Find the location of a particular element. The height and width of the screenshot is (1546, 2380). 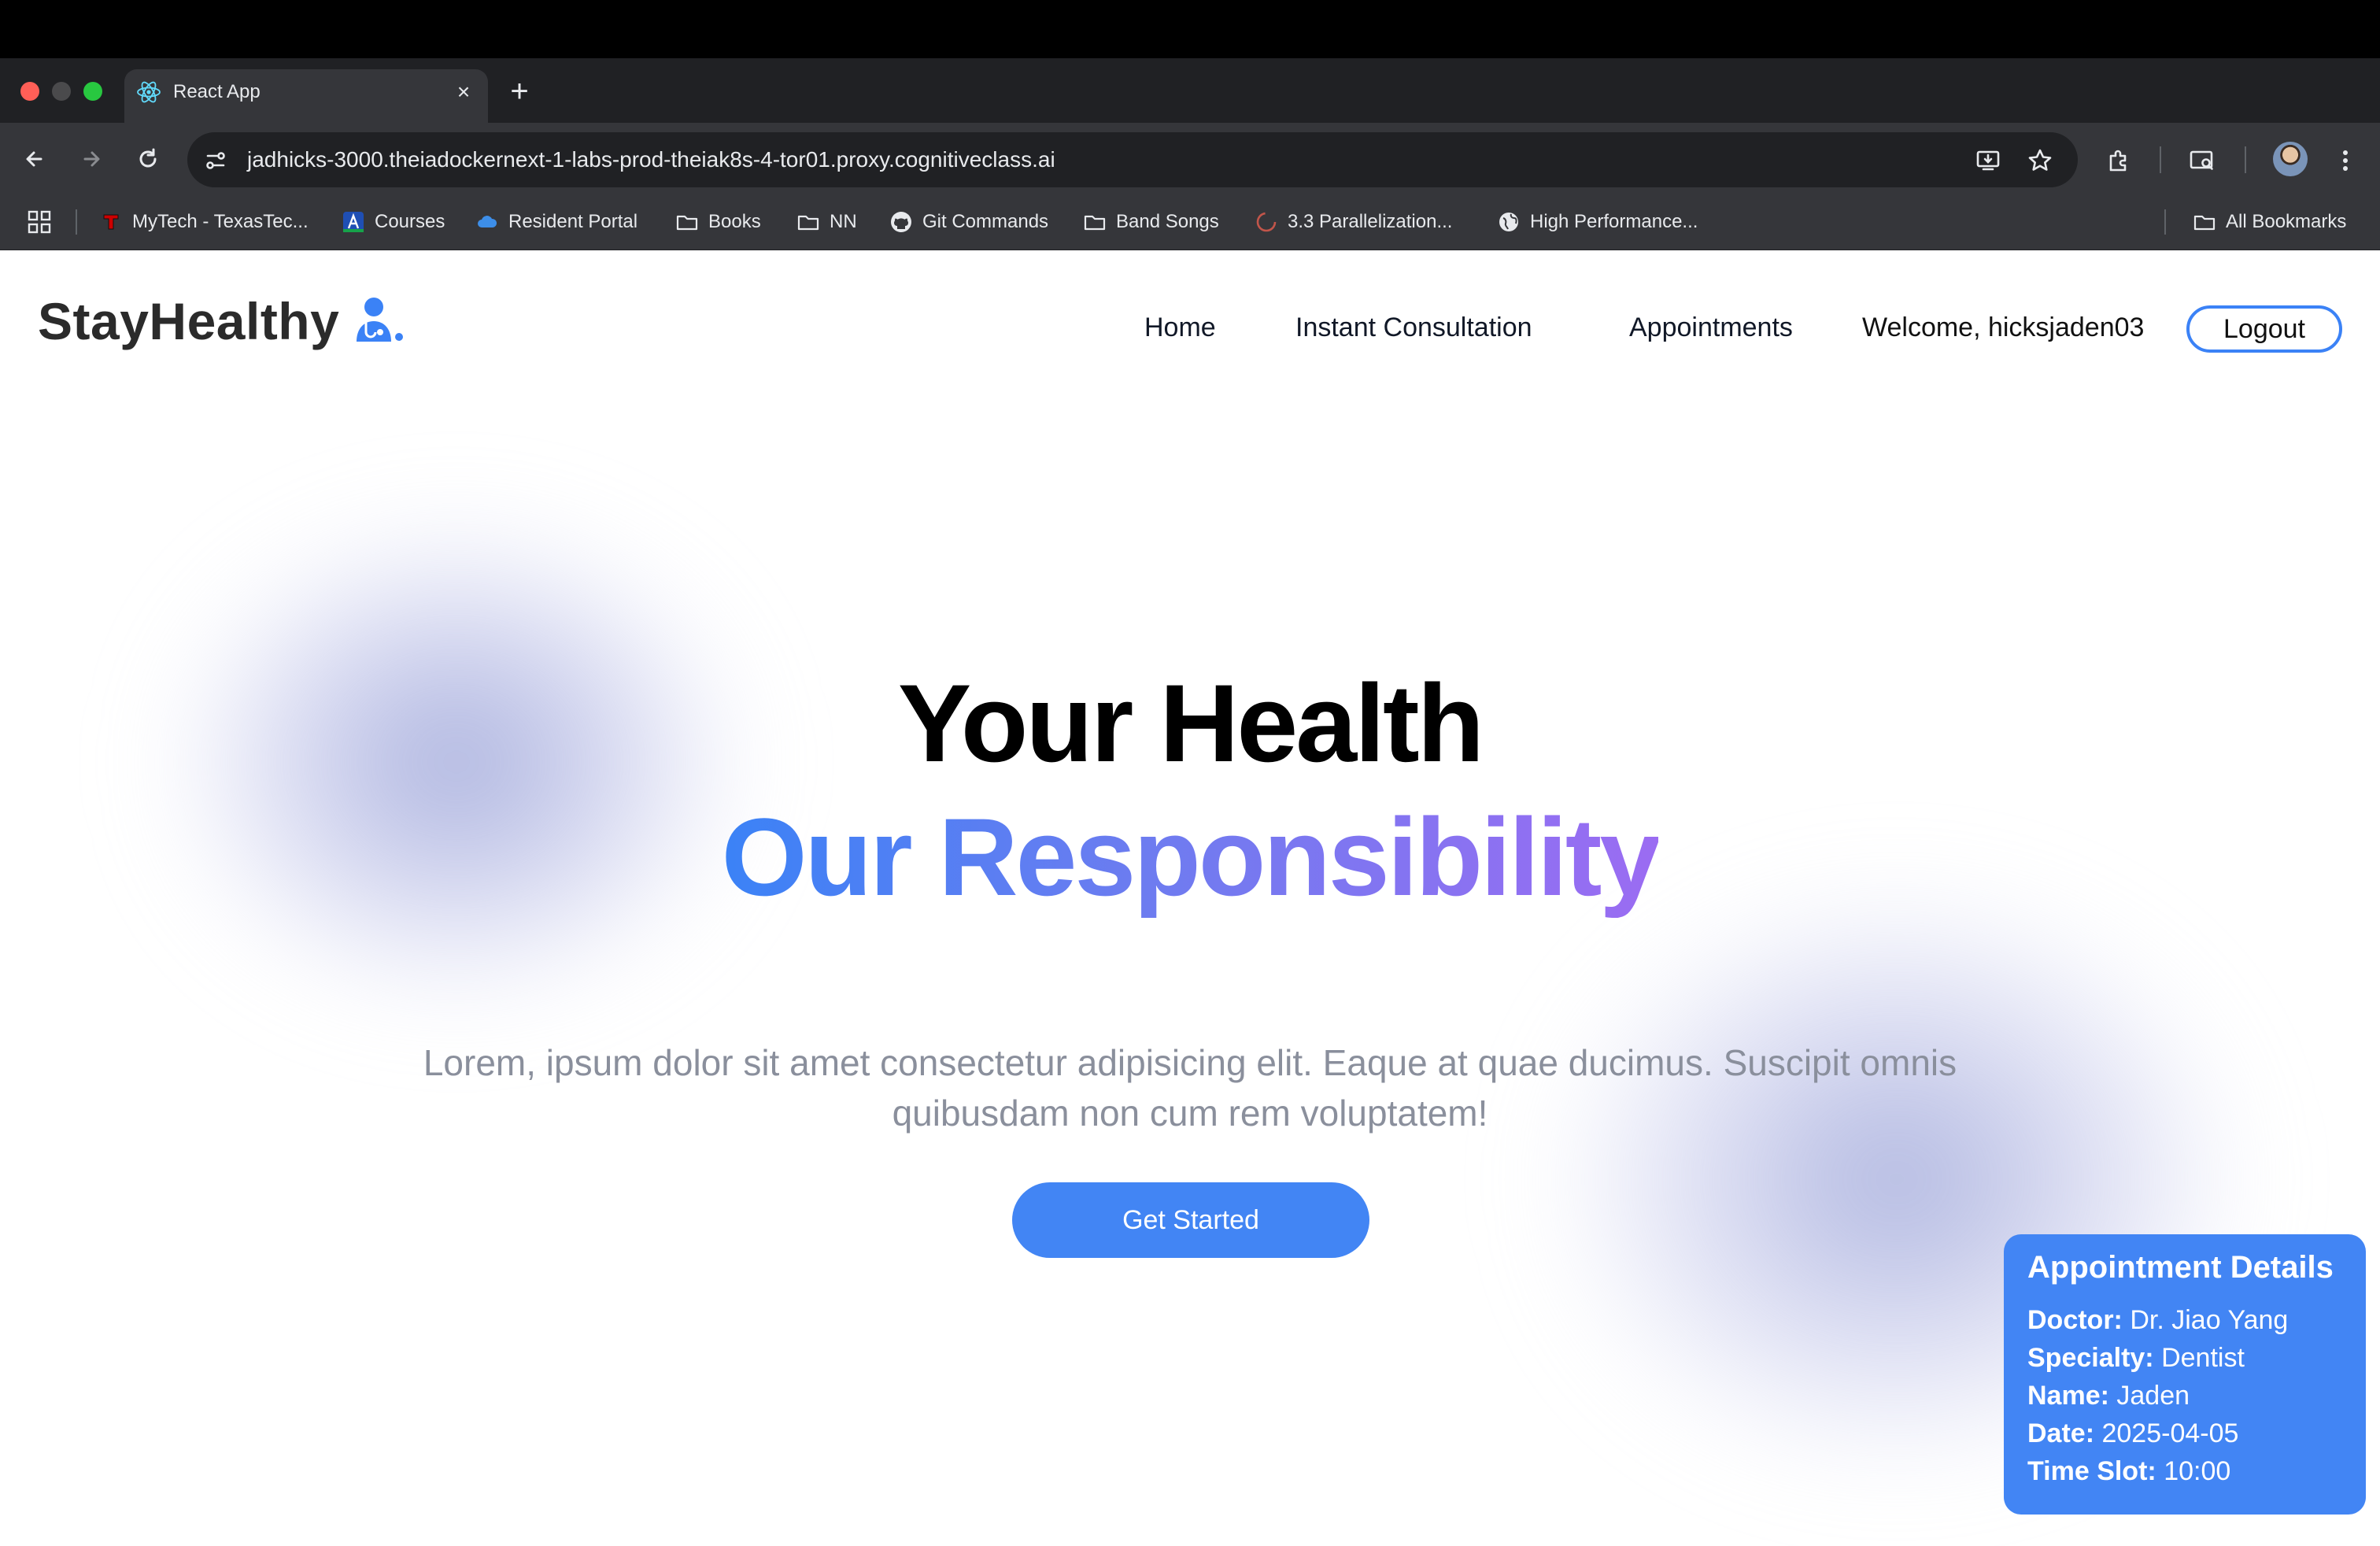

bookmark-git-commands: Git Commands is located at coordinates (968, 222).